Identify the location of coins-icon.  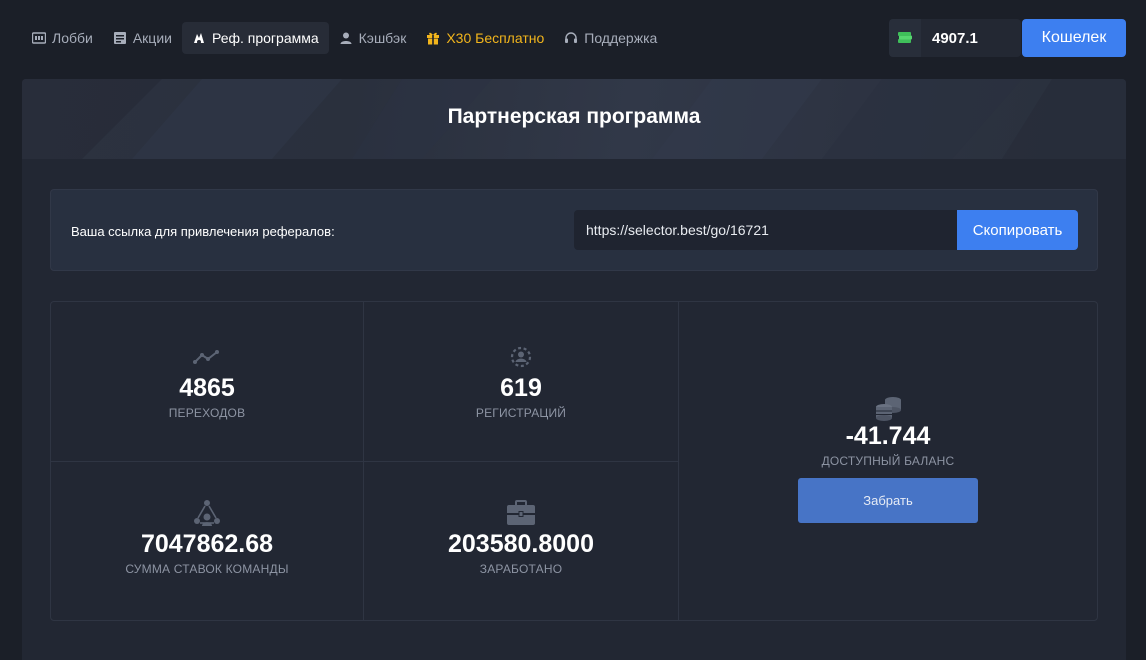
(888, 407).